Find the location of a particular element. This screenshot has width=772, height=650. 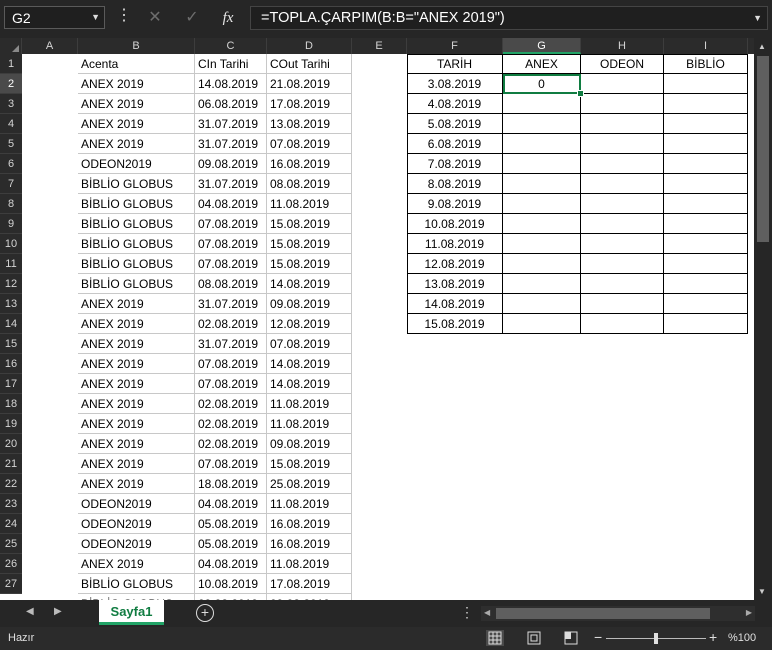

next-sheet-icon: ▶ is located at coordinates (58, 611).